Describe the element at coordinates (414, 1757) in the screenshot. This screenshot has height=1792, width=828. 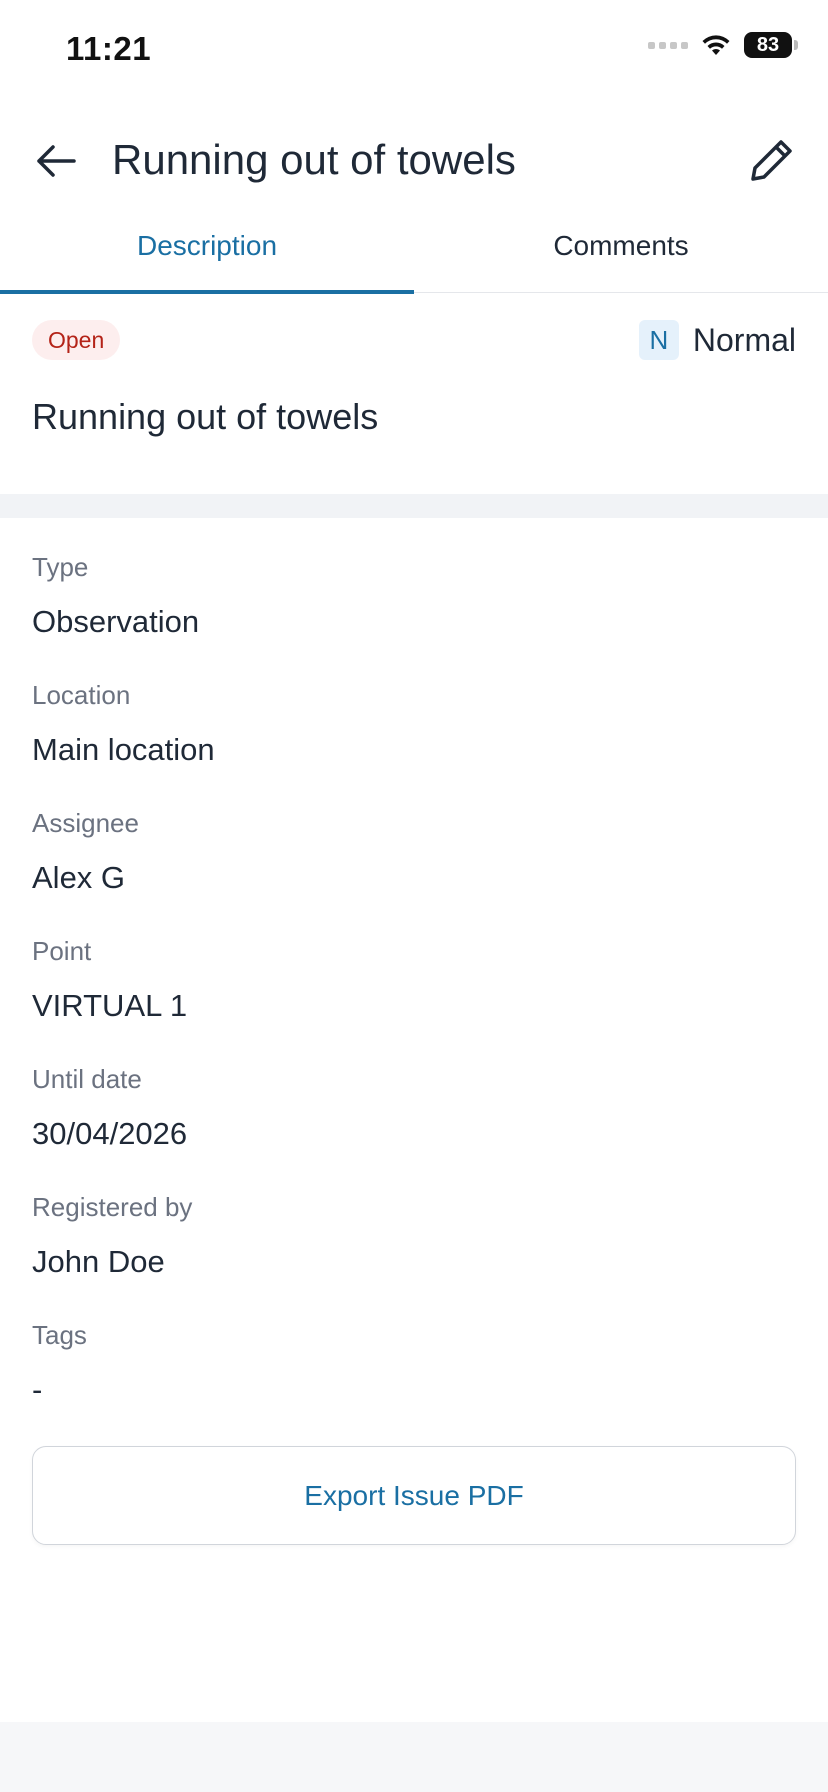
I see `bottom-area` at that location.